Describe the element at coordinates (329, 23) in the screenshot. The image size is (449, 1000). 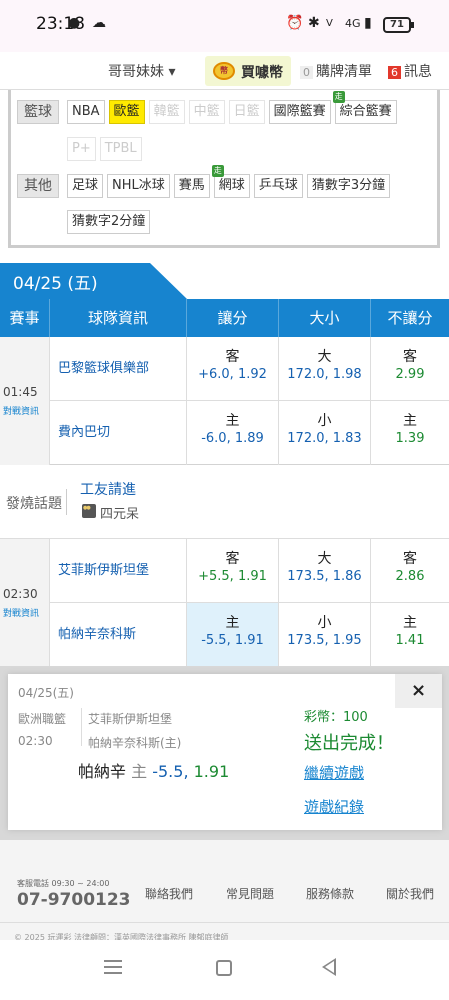
I see `volte-icon: Ⅴ` at that location.